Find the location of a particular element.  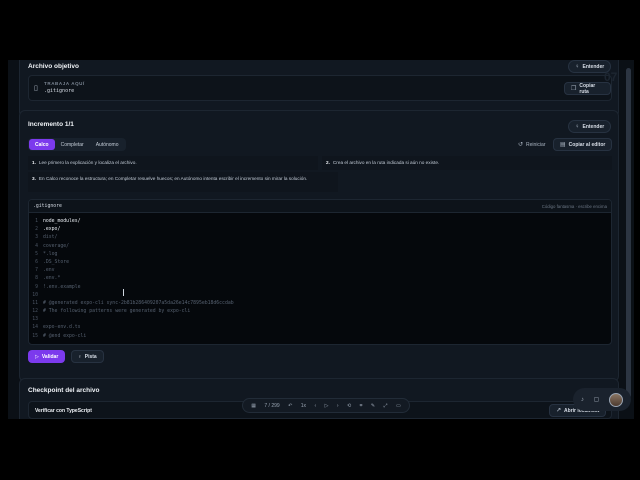

line-number: 2 is located at coordinates (36, 230).